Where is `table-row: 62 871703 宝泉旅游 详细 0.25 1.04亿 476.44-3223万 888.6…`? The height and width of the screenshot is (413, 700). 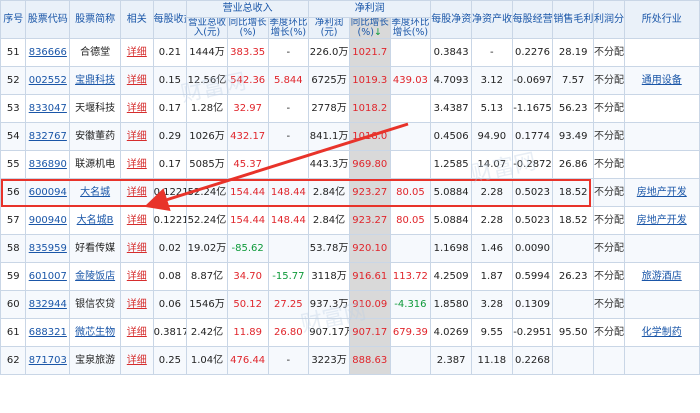 table-row: 62 871703 宝泉旅游 详细 0.25 1.04亿 476.44-3223万 888.6… is located at coordinates (350, 360).